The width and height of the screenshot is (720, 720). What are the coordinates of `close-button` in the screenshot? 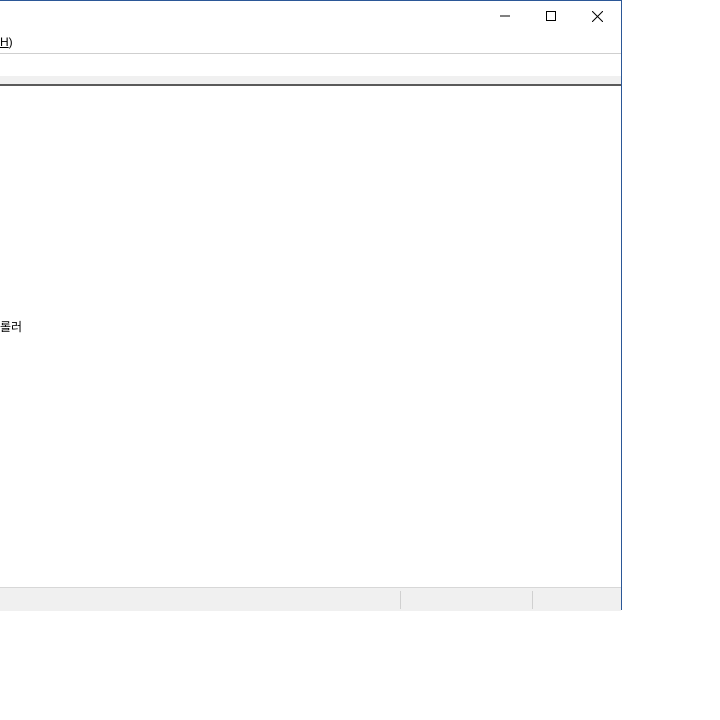 It's located at (597, 16).